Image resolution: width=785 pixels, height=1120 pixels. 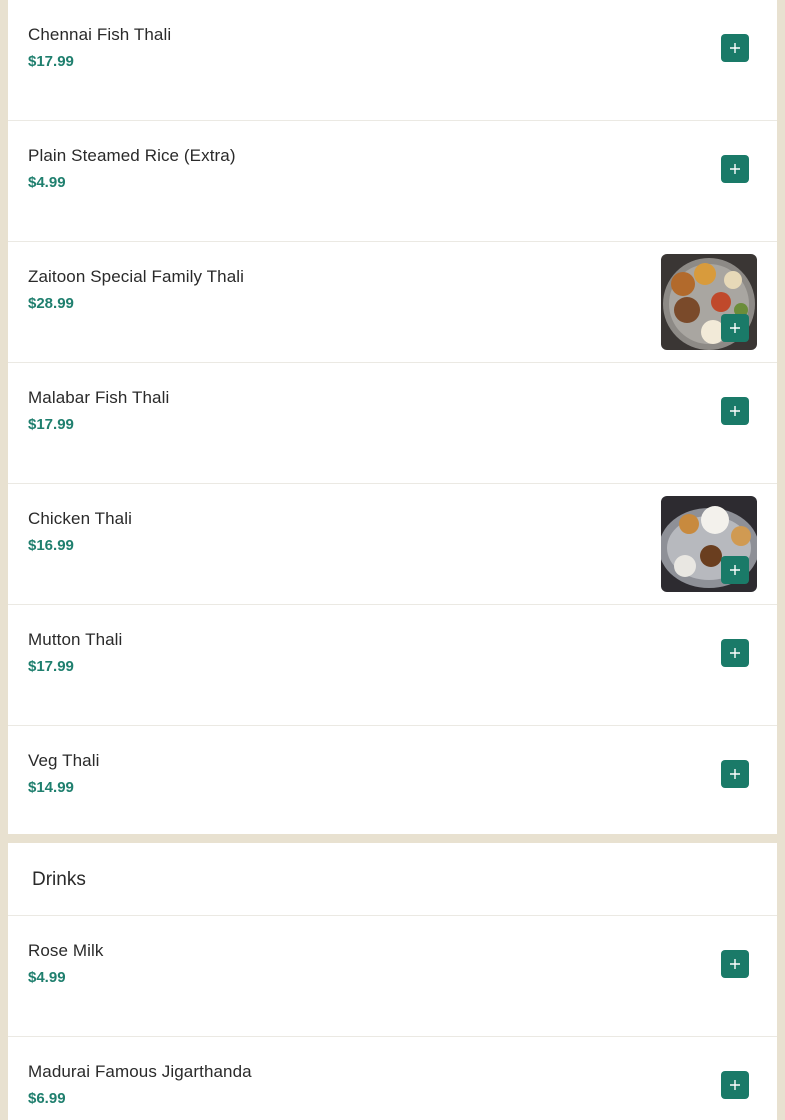 What do you see at coordinates (132, 155) in the screenshot?
I see `item-name: Plain Steamed Rice (Extra)` at bounding box center [132, 155].